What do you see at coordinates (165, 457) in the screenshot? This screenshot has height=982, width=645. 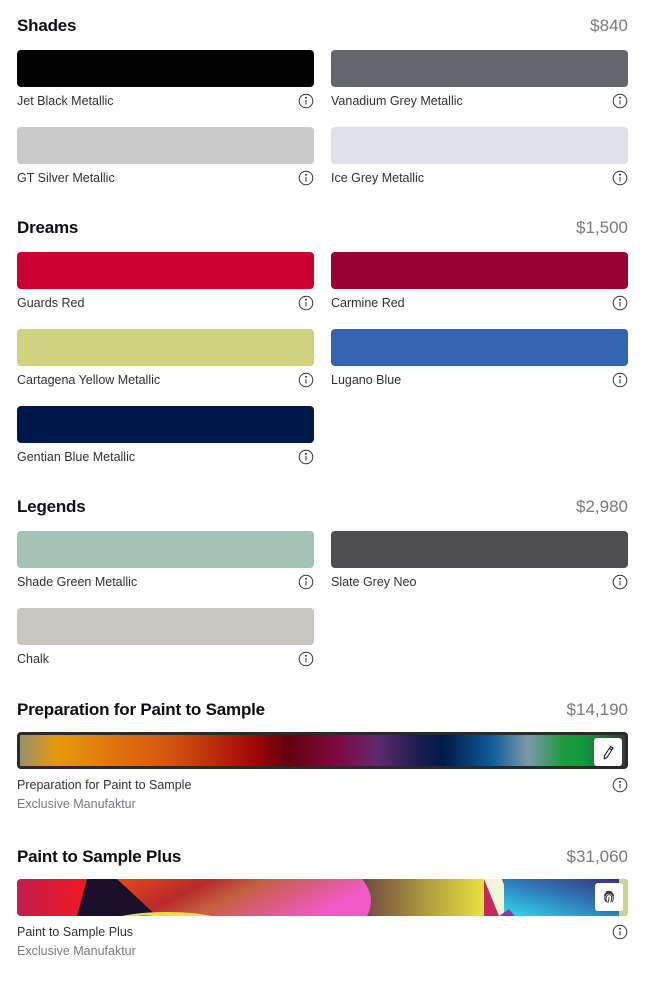 I see `option-label-row: Gentian Blue Metallic` at bounding box center [165, 457].